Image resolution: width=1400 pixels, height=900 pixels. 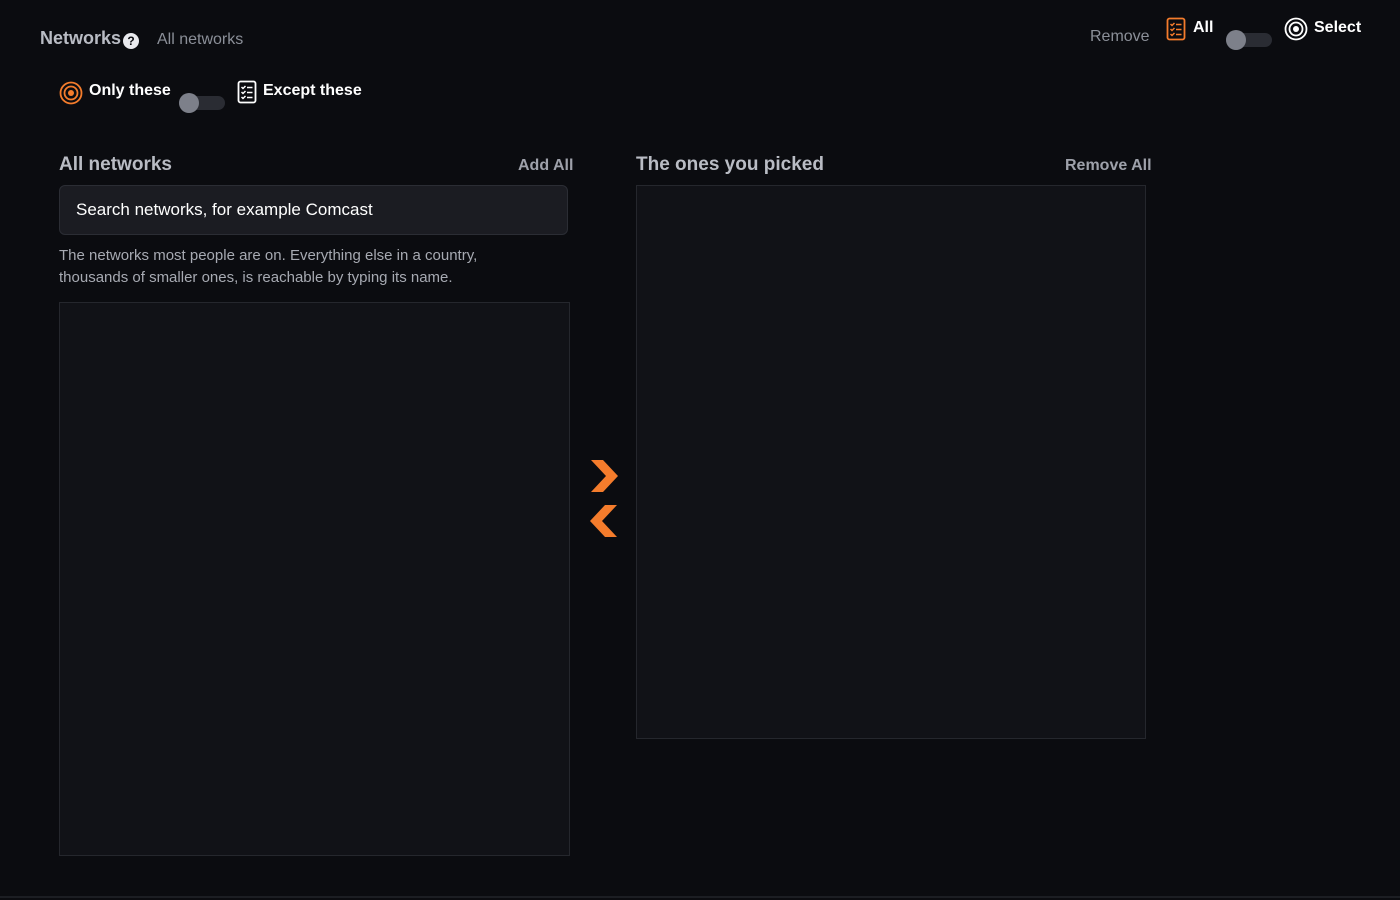 What do you see at coordinates (604, 521) in the screenshot?
I see `move-left-arrow-icon` at bounding box center [604, 521].